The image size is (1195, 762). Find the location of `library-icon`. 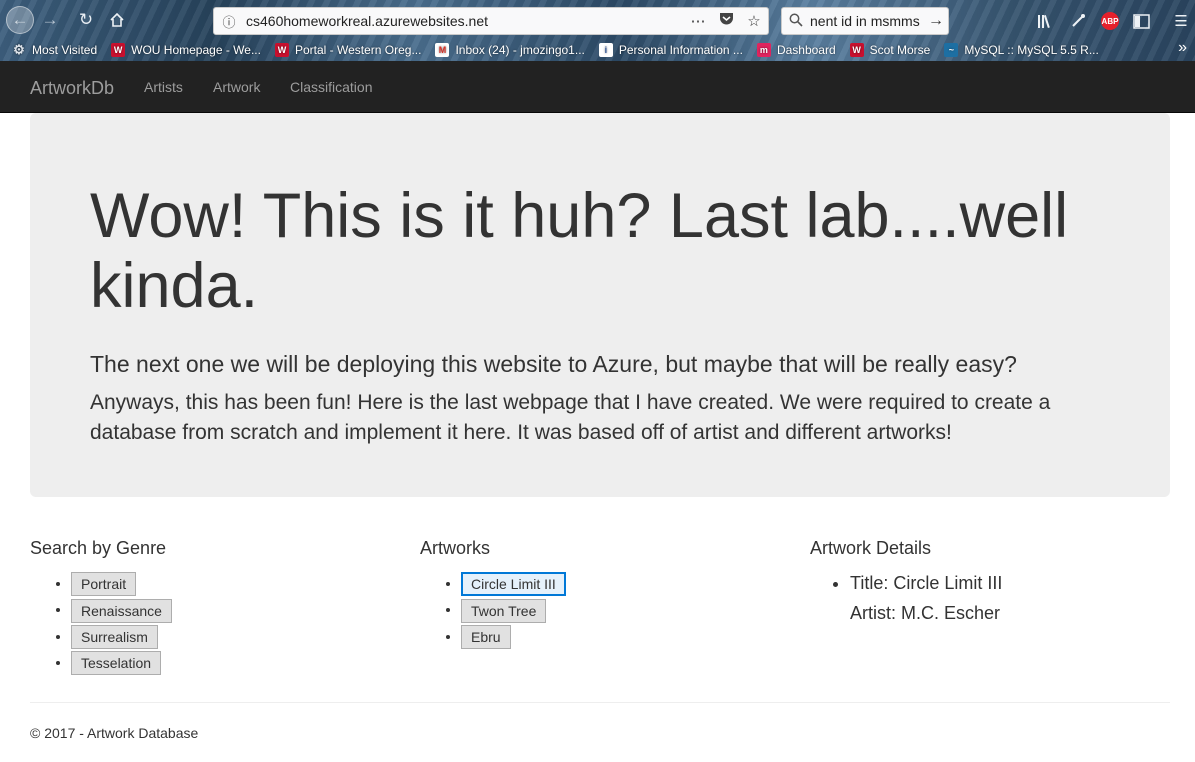

library-icon is located at coordinates (1046, 21).